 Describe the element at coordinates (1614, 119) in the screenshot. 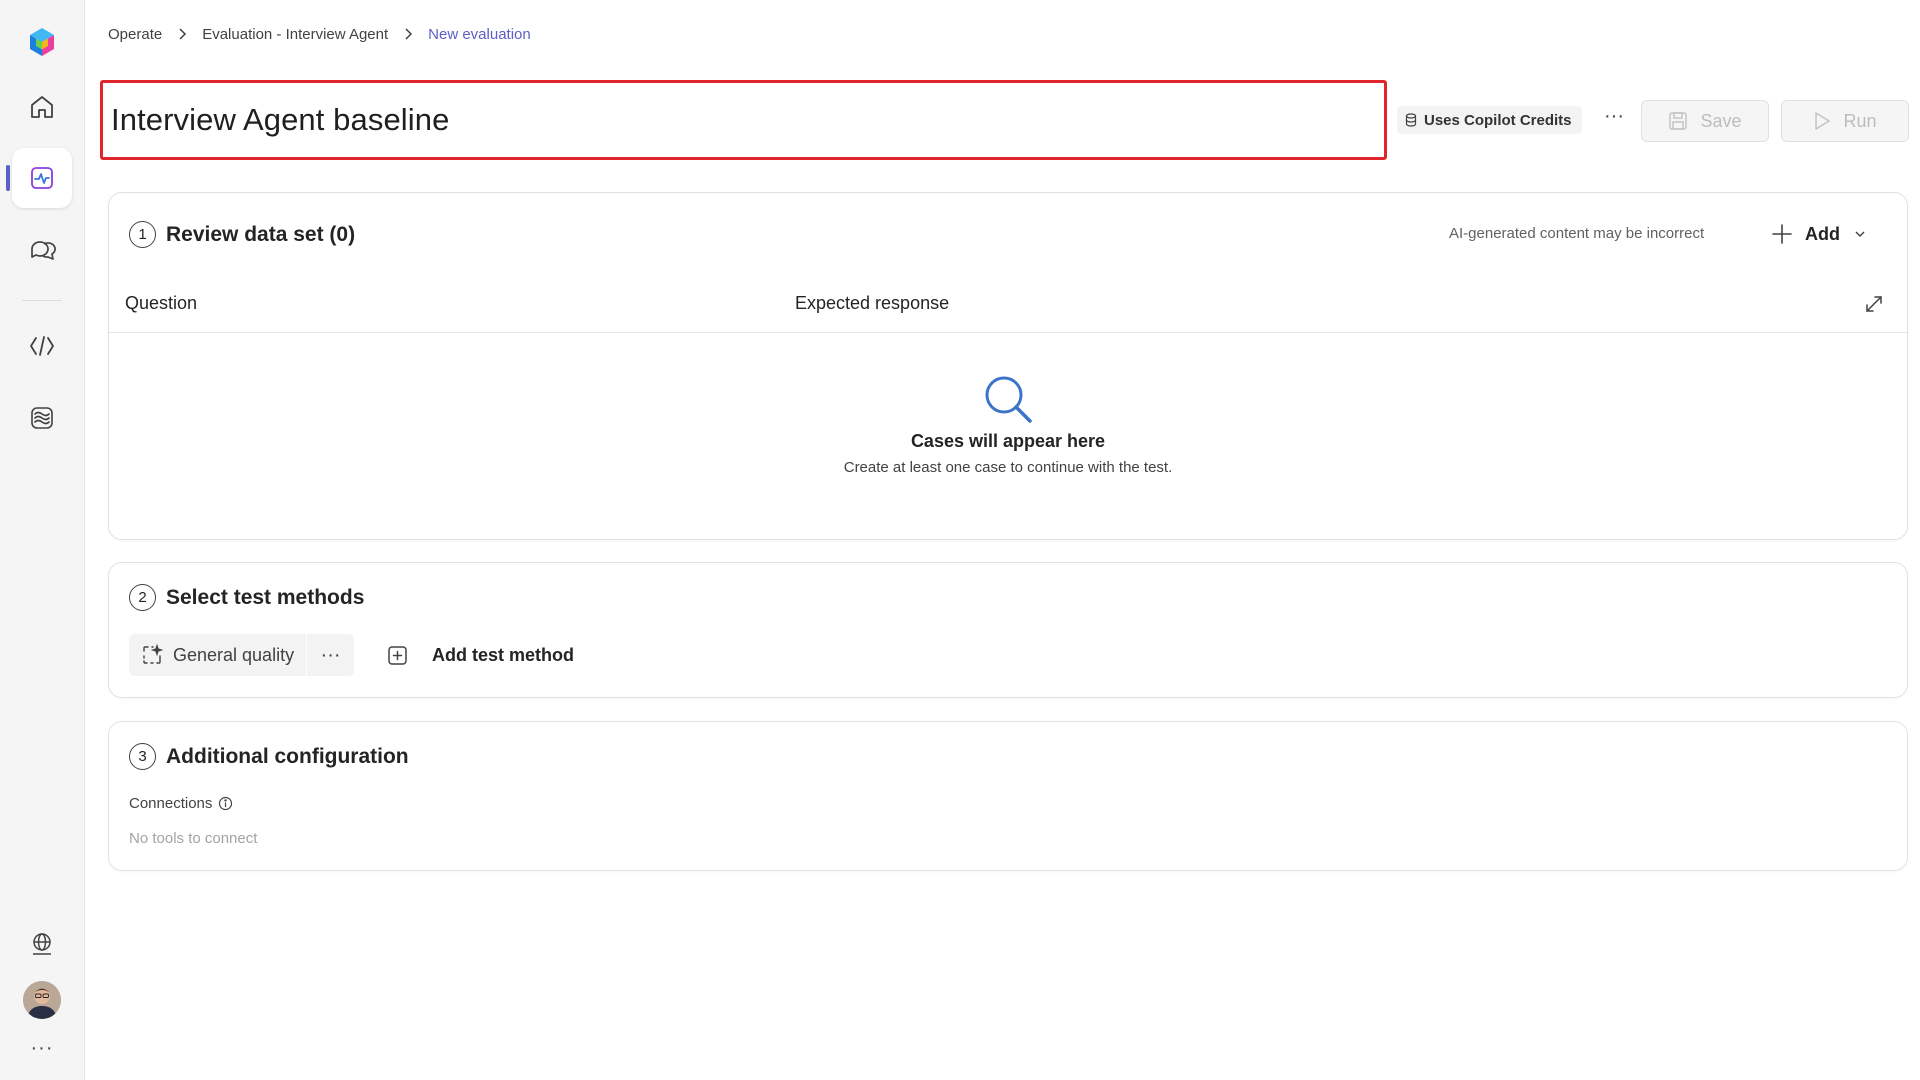

I see `more-options-icon: ···` at that location.